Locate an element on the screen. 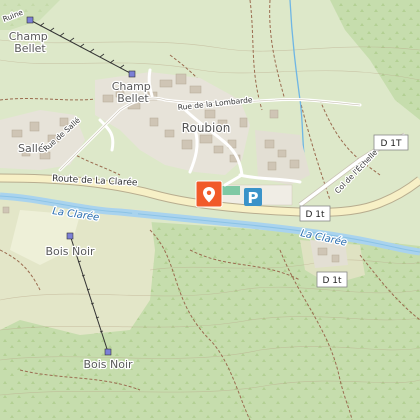 The height and width of the screenshot is (420, 420). road-shield-d1t-middle: D 1t is located at coordinates (315, 213).